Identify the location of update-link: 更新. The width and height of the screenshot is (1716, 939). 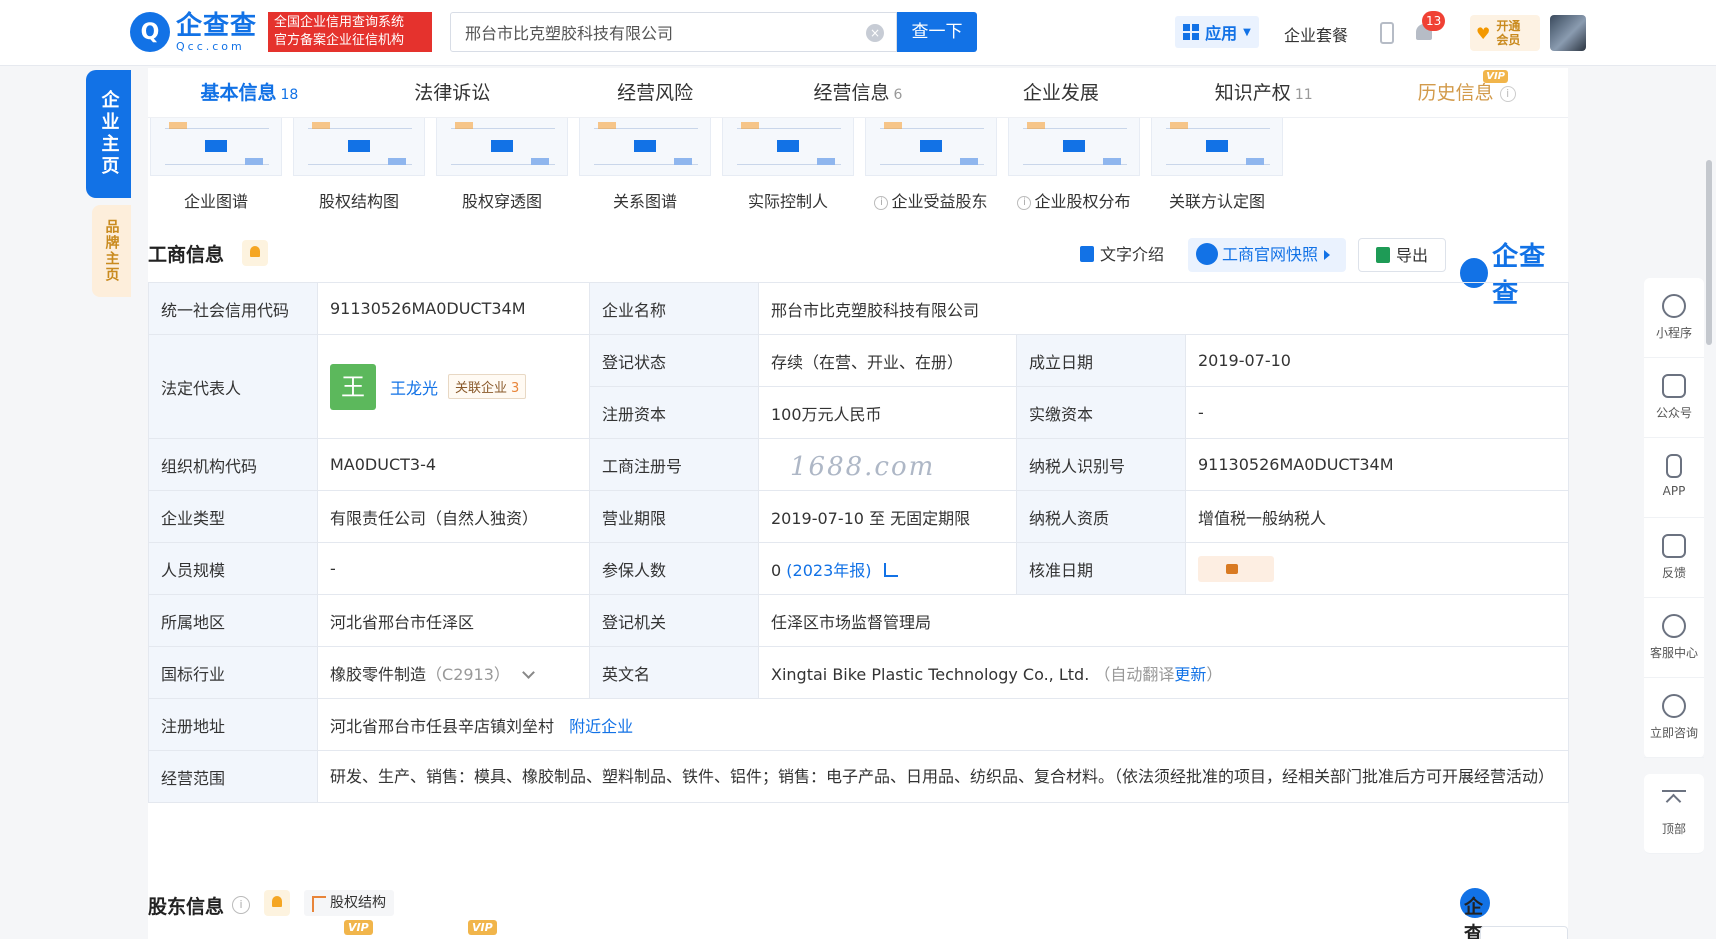
(1190, 674).